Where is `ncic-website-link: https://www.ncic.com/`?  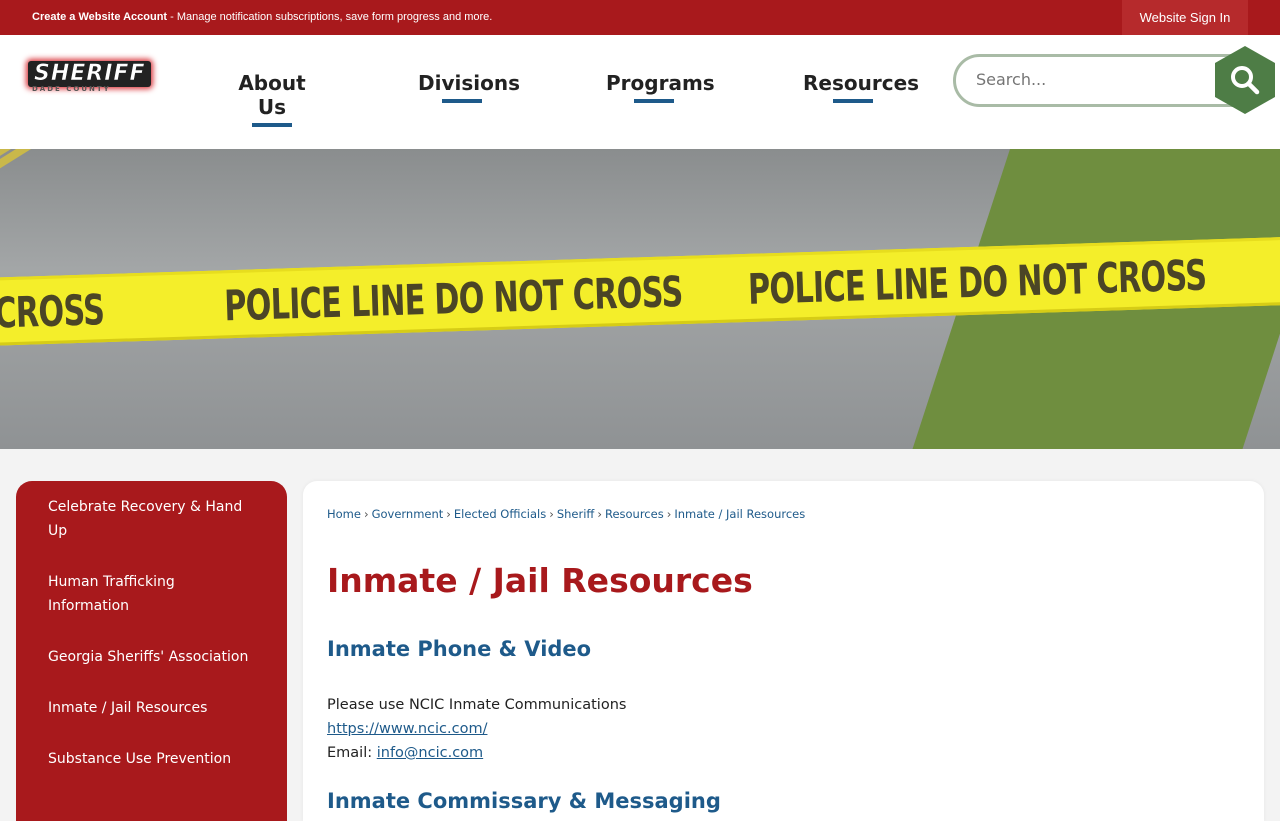 ncic-website-link: https://www.ncic.com/ is located at coordinates (407, 729).